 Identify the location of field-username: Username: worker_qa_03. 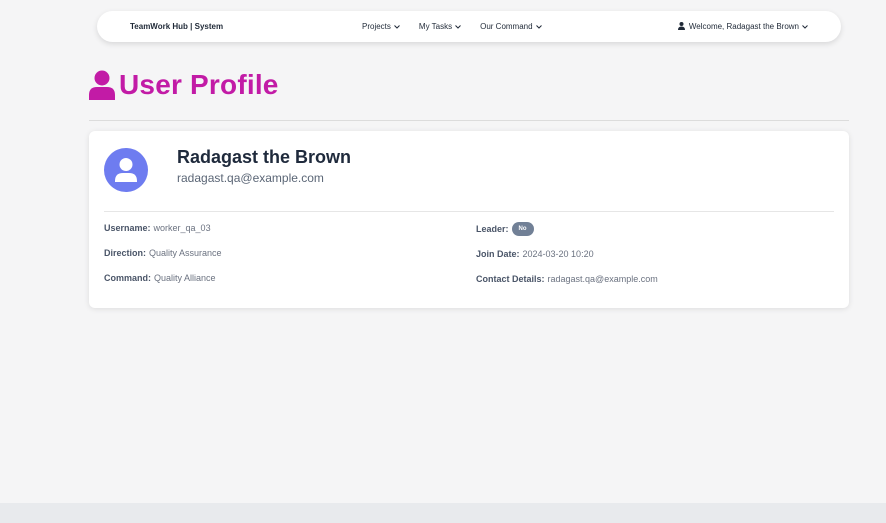
(157, 228).